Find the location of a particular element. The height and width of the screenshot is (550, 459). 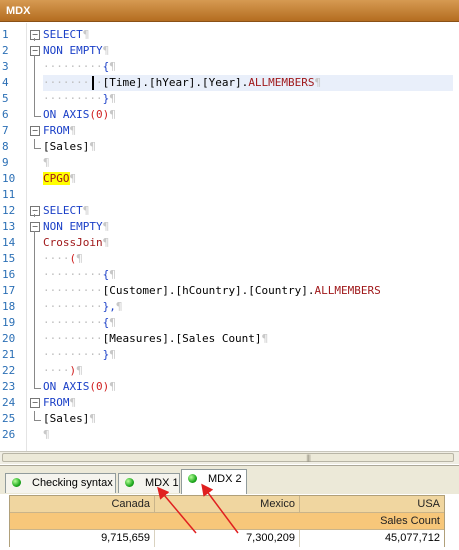

line-number: 24 is located at coordinates (9, 402).